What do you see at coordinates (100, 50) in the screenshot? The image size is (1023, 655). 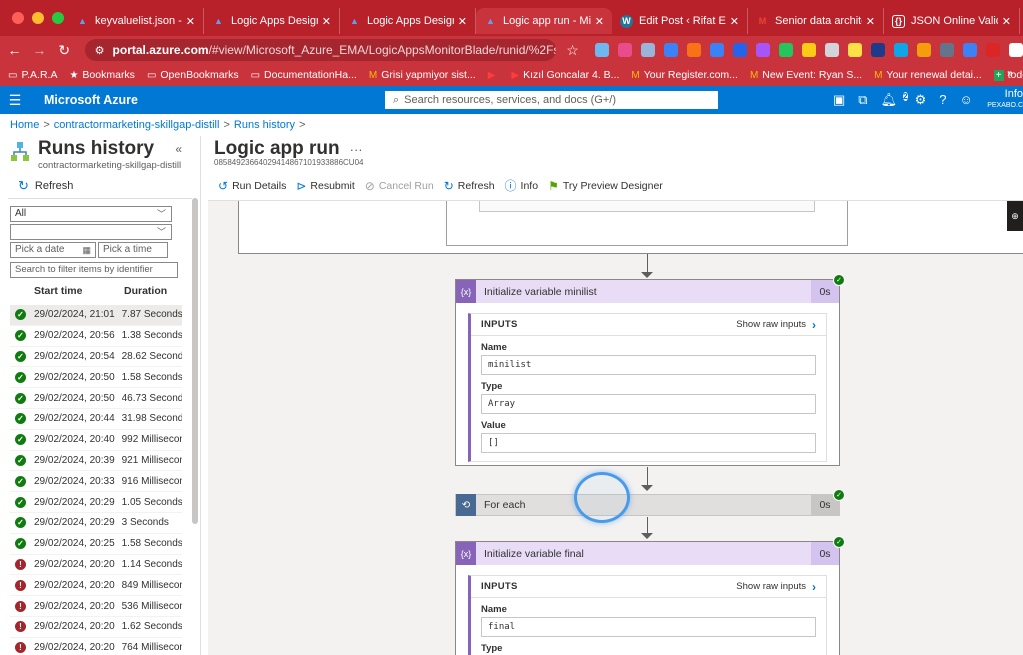 I see `site-settings-icon: ⚙` at bounding box center [100, 50].